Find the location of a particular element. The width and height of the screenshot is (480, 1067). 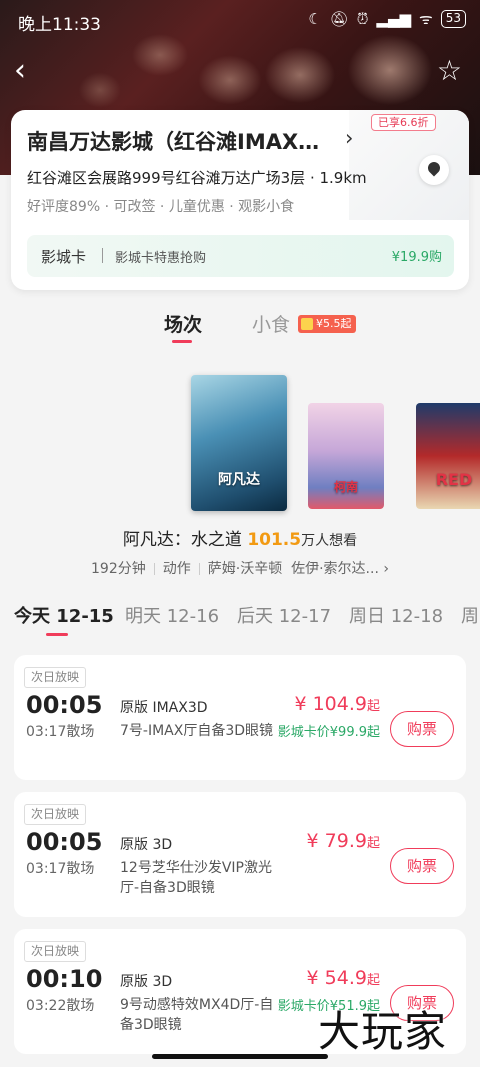

date-tab-day-after: 后天 12-17 is located at coordinates (284, 615).